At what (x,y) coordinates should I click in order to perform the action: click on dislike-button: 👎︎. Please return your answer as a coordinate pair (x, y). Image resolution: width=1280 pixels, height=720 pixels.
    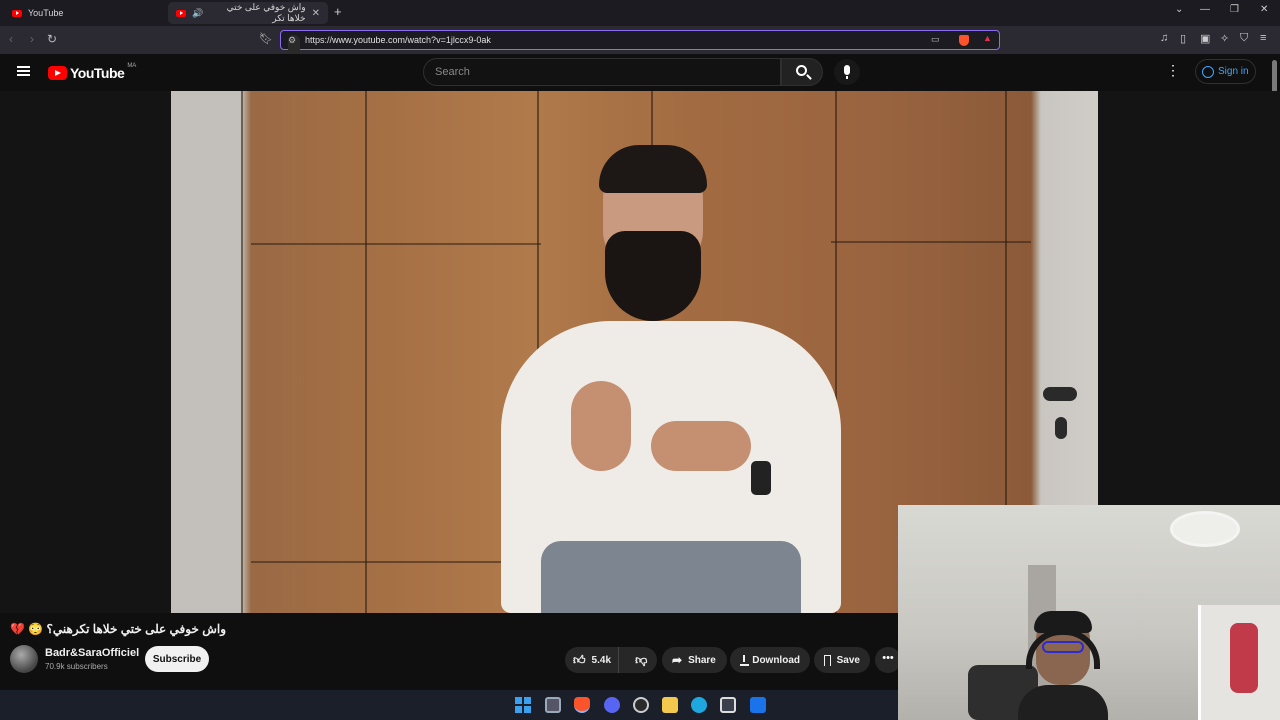
    Looking at the image, I should click on (641, 660).